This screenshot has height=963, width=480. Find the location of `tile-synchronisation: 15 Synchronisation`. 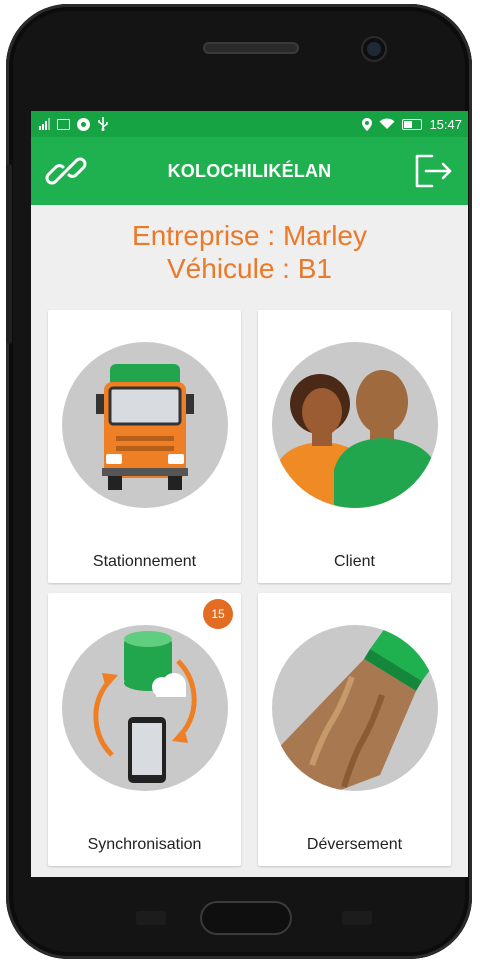

tile-synchronisation: 15 Synchronisation is located at coordinates (144, 729).